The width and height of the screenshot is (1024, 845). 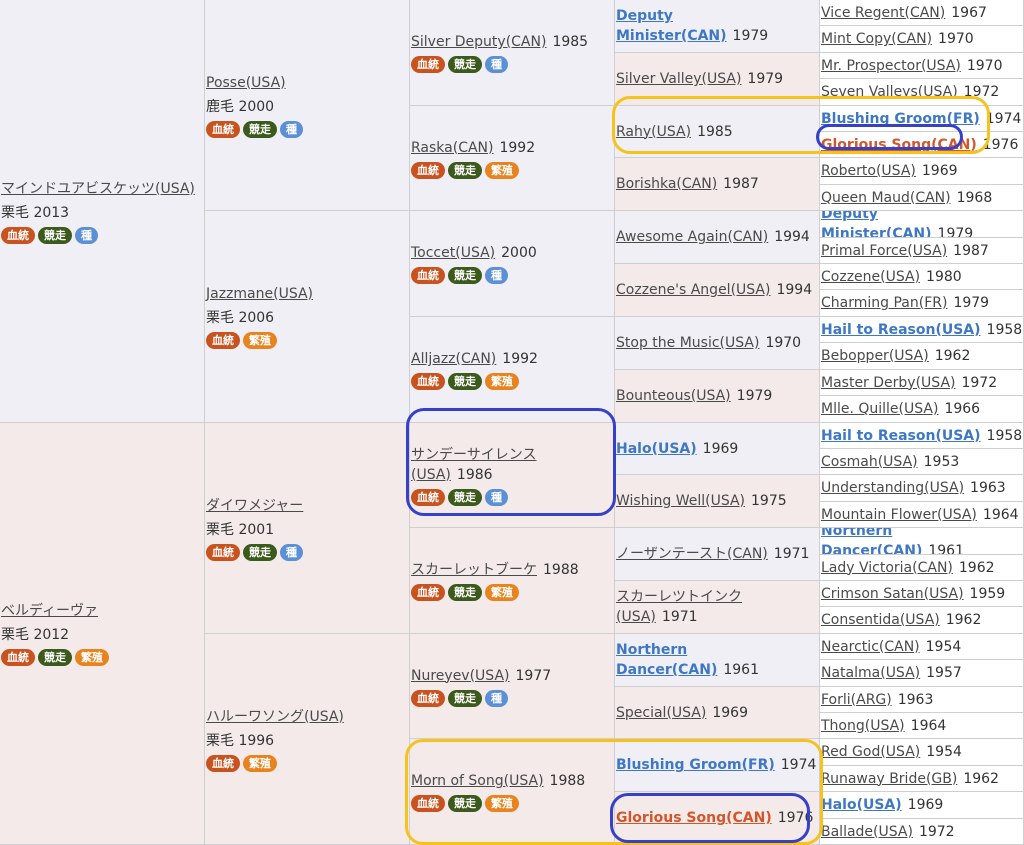 I want to click on horse-name-link: Consentida(USA), so click(x=880, y=620).